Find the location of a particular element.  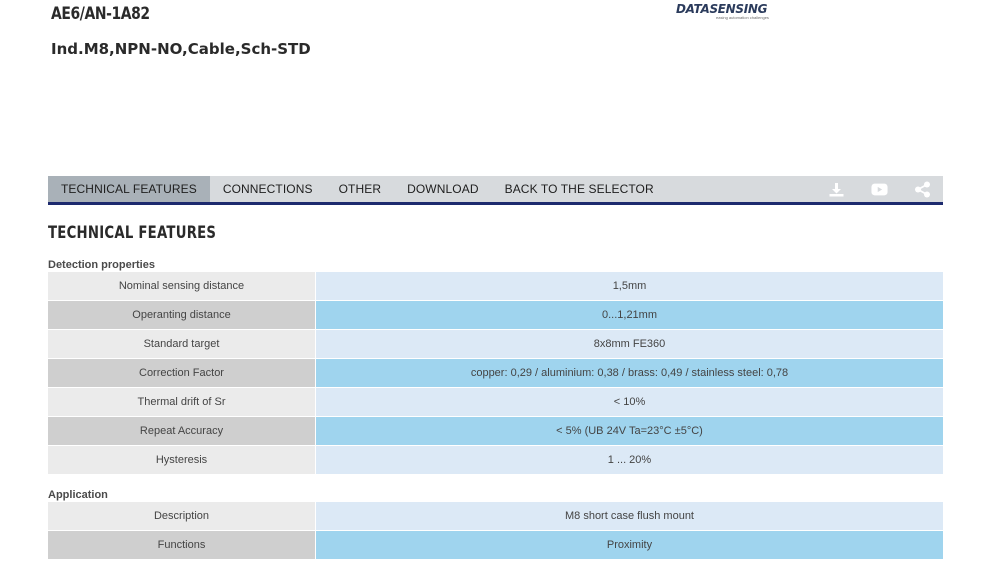

spec-key: Thermal drift of Sr is located at coordinates (182, 402).